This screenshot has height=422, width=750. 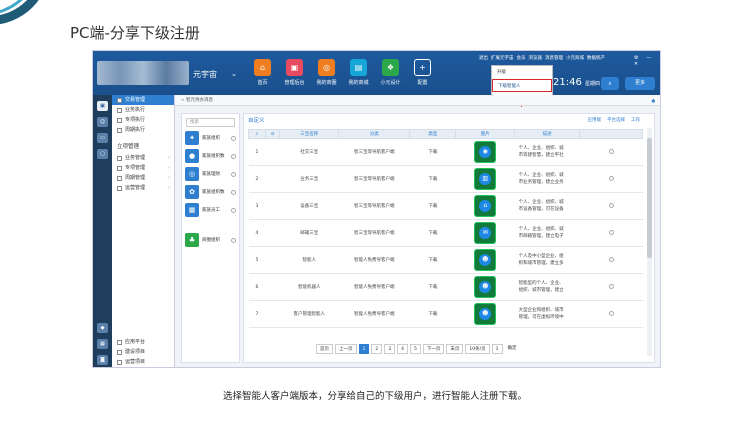 What do you see at coordinates (102, 106) in the screenshot?
I see `briefcase-icon: ▣` at bounding box center [102, 106].